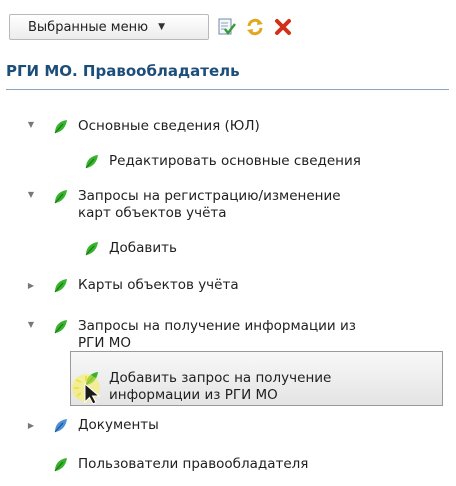  I want to click on tree-item-main-info: Основные сведения (ЮЛ), so click(156, 126).